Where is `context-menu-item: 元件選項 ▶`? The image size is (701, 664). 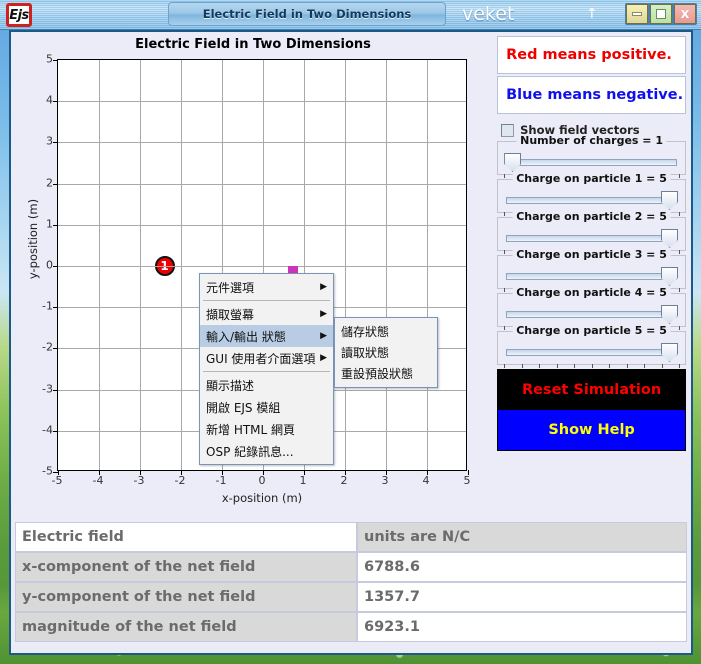 context-menu-item: 元件選項 ▶ is located at coordinates (266, 287).